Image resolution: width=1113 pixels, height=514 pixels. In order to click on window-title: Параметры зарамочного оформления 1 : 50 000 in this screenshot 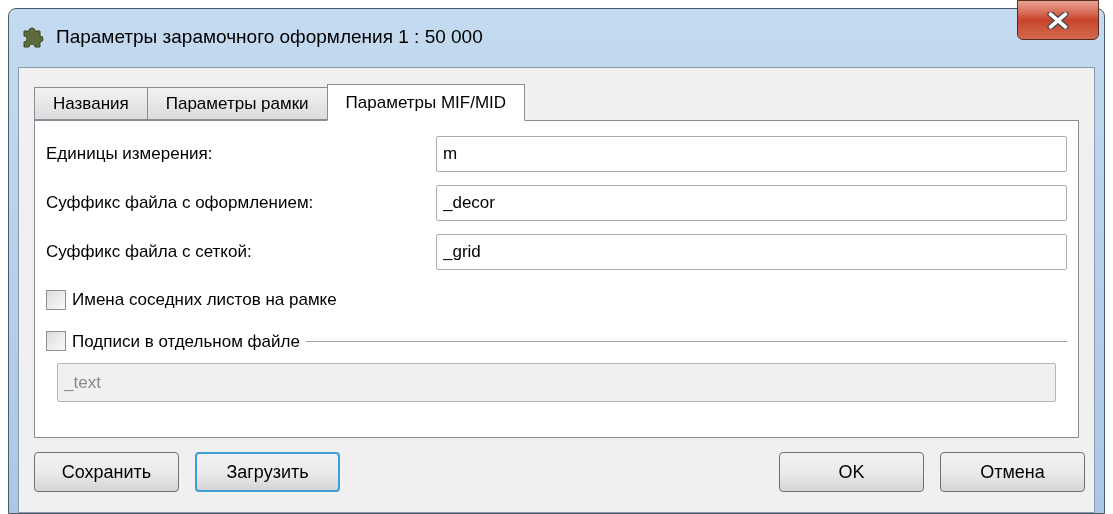, I will do `click(269, 37)`.